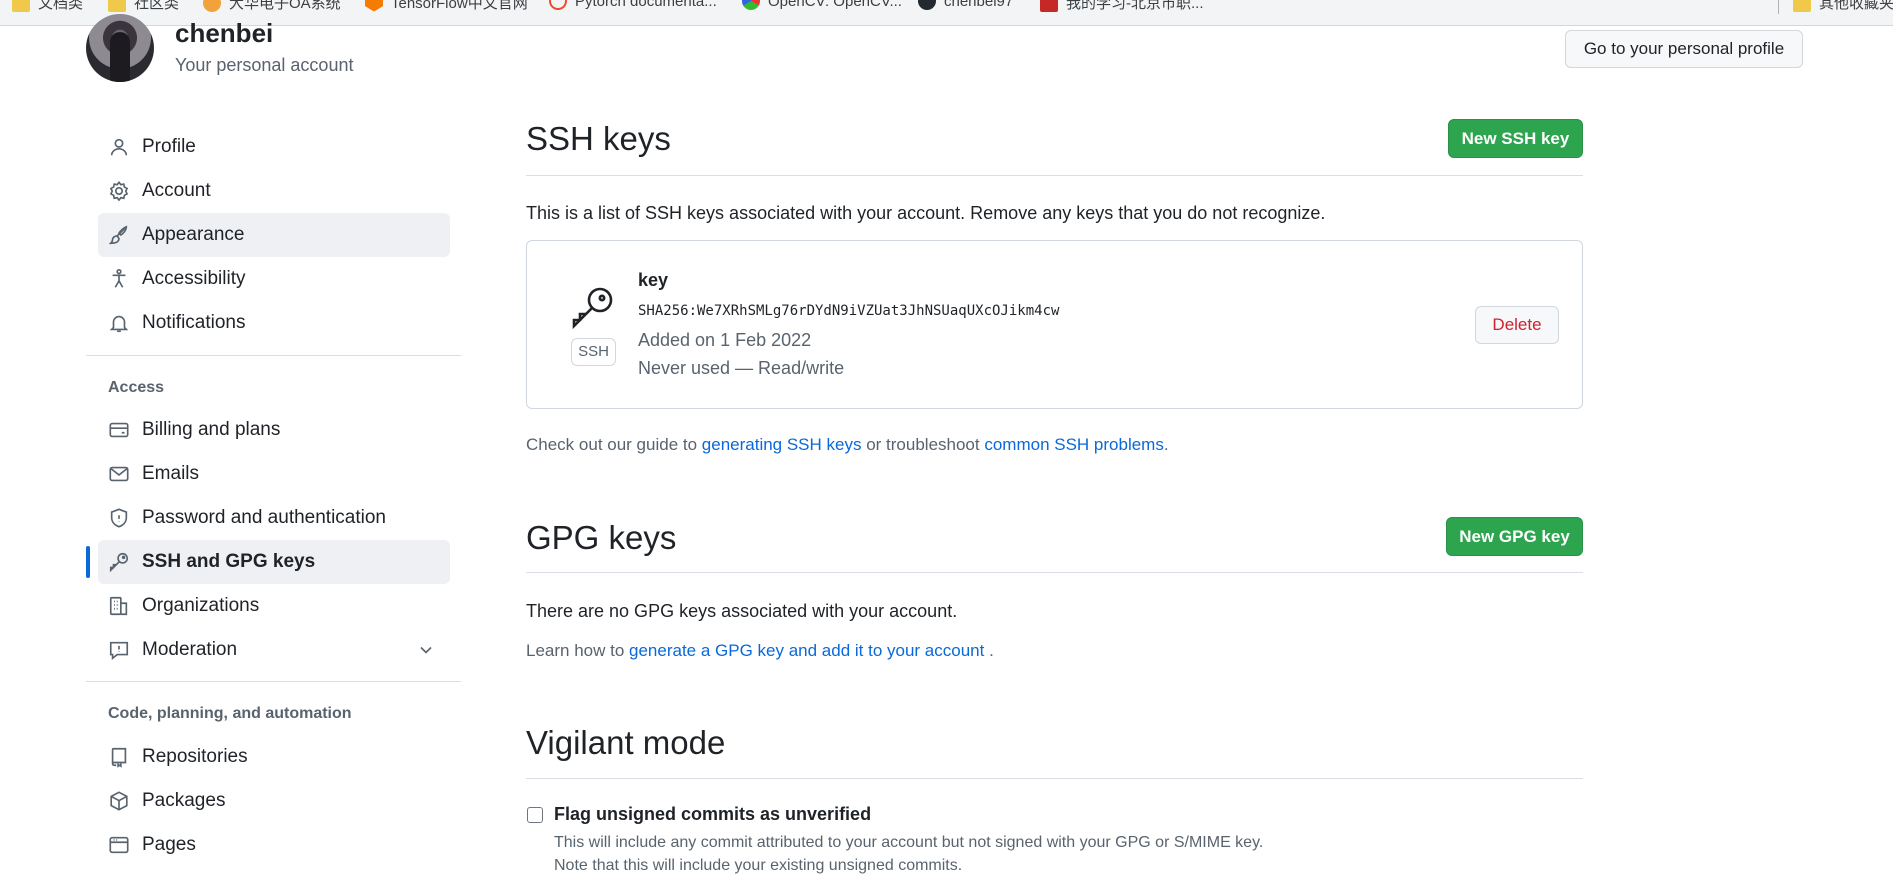 The height and width of the screenshot is (877, 1893). Describe the element at coordinates (741, 368) in the screenshot. I see `ssh-key-usage: Never used — Read/write` at that location.